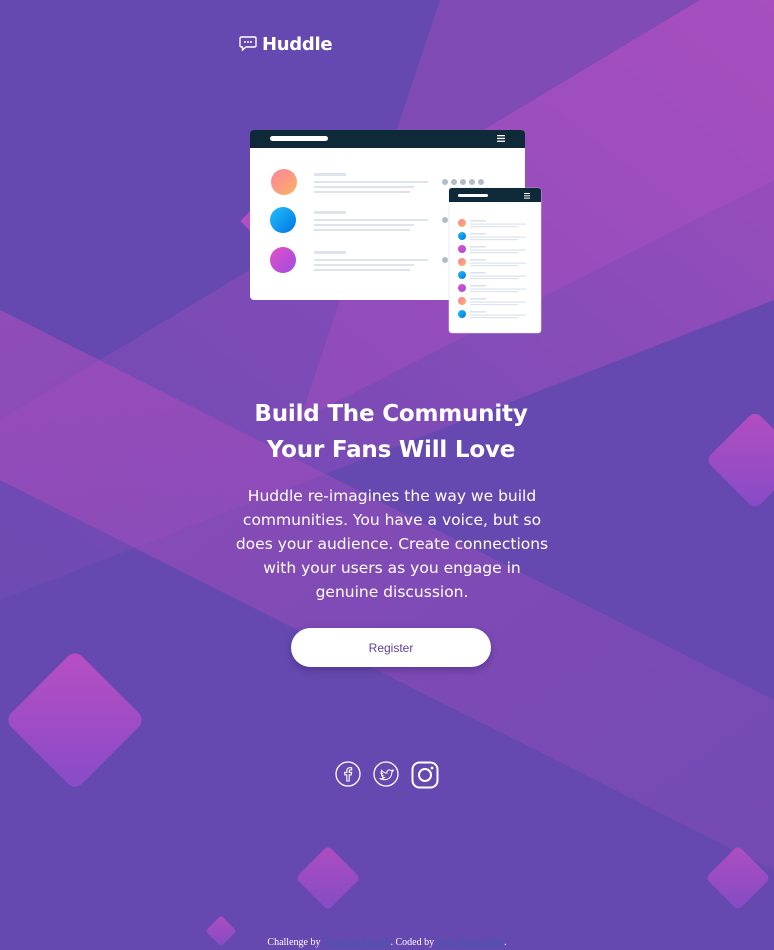  I want to click on attribution-prefix: Challenge by, so click(294, 942).